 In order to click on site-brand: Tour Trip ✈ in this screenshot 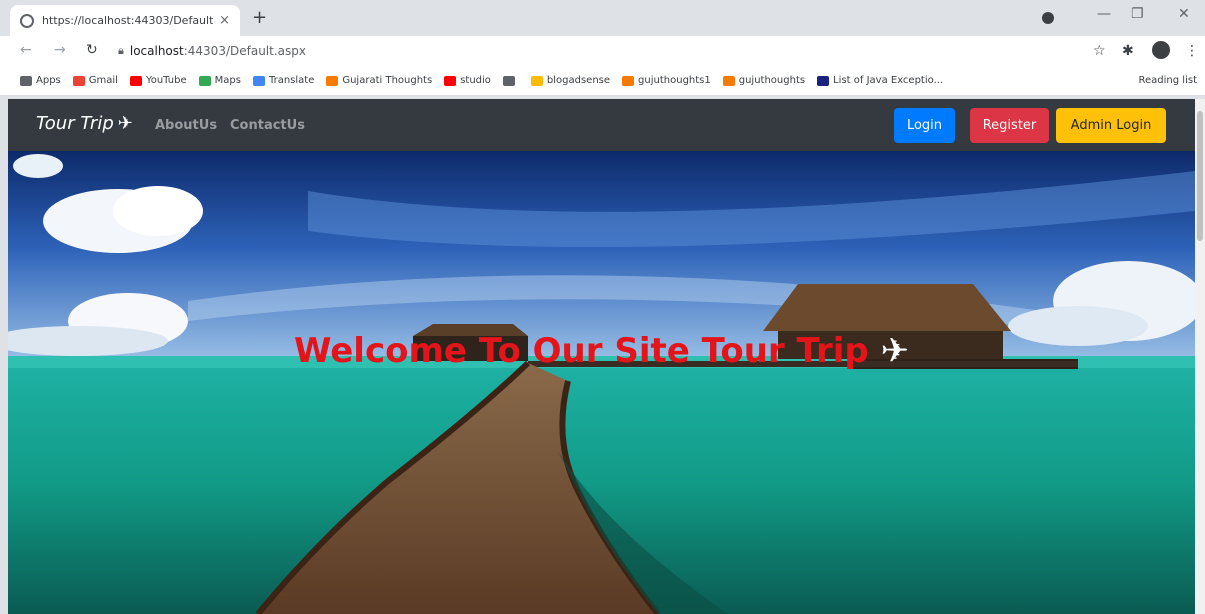, I will do `click(84, 123)`.